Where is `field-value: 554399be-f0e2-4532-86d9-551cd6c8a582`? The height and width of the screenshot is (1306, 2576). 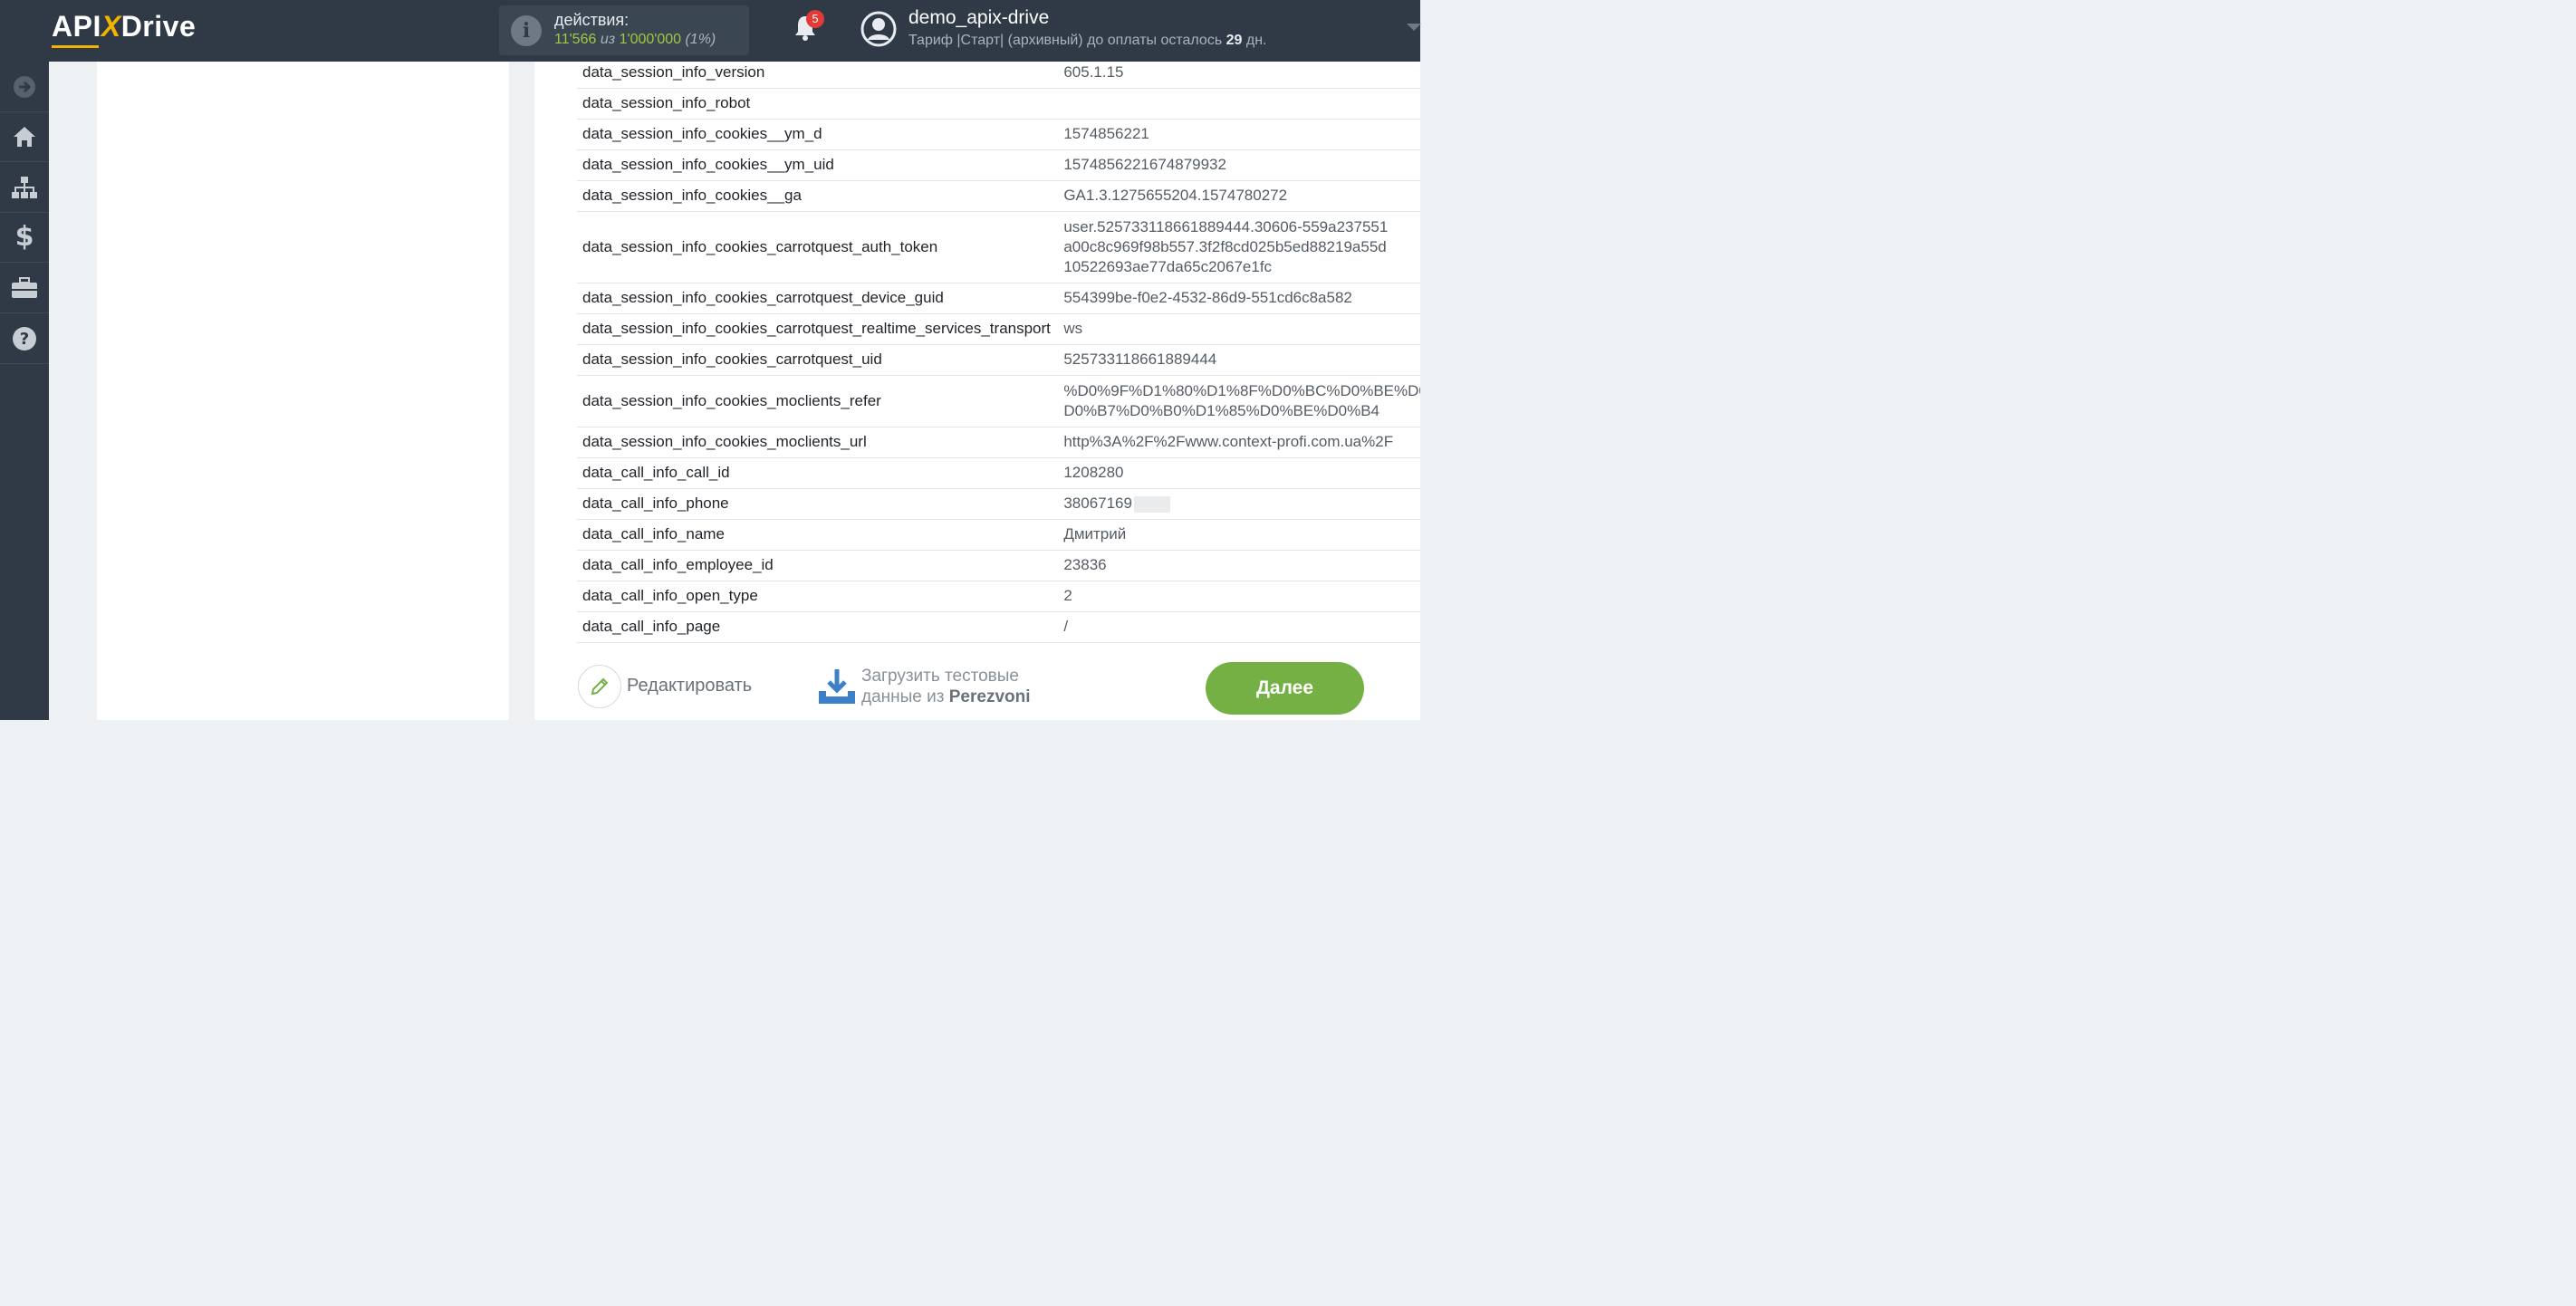 field-value: 554399be-f0e2-4532-86d9-551cd6c8a582 is located at coordinates (1239, 299).